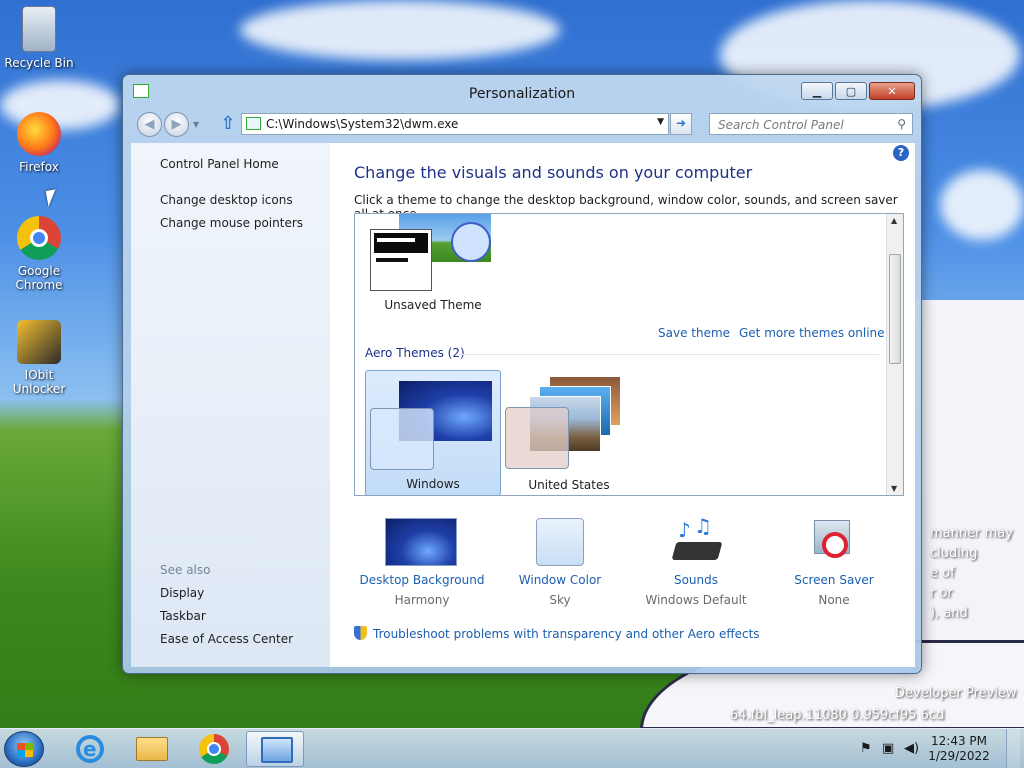  Describe the element at coordinates (422, 565) in the screenshot. I see `desktop-background-setting: Desktop Background Harmony` at that location.